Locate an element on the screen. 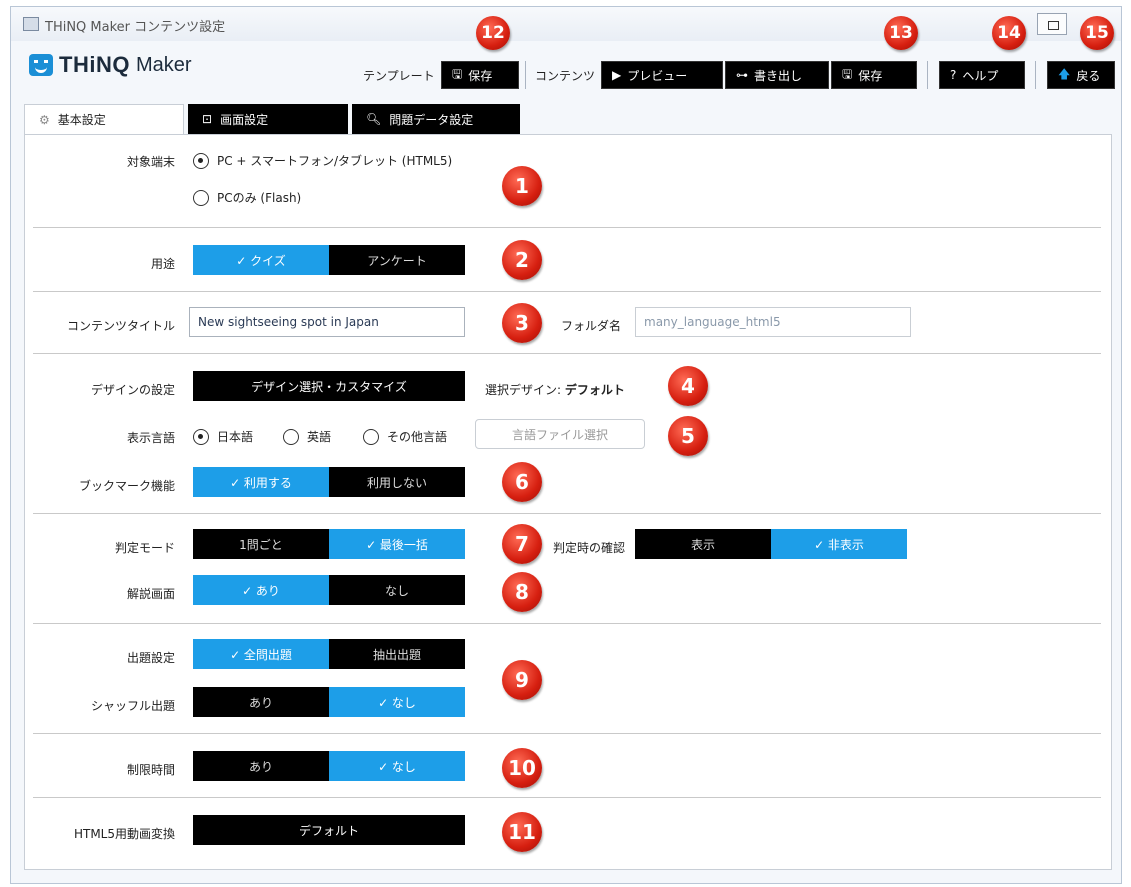  content-label: コンテンツ is located at coordinates (565, 76).